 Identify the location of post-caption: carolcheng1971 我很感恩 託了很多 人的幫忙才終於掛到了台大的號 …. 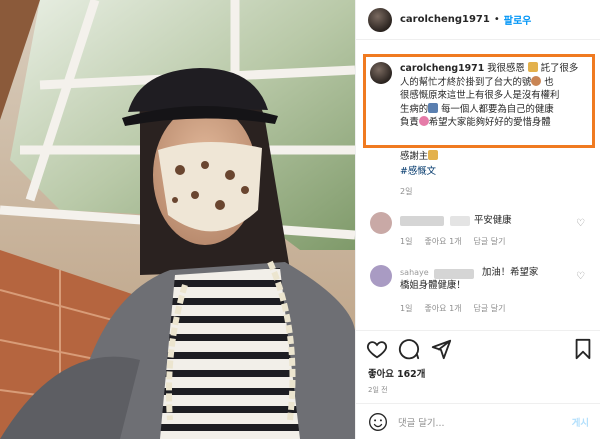
(480, 96).